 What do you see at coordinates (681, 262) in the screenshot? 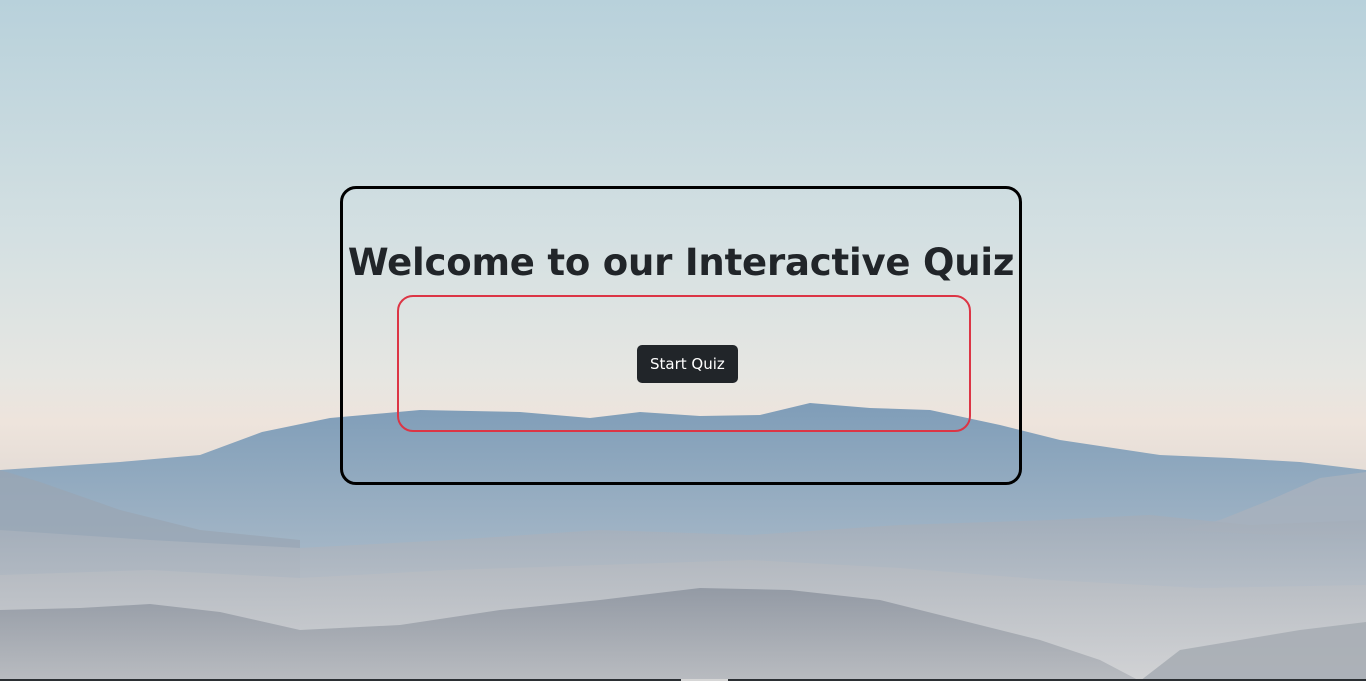
I see `page-title: Welcome to our Interactive Quiz` at bounding box center [681, 262].